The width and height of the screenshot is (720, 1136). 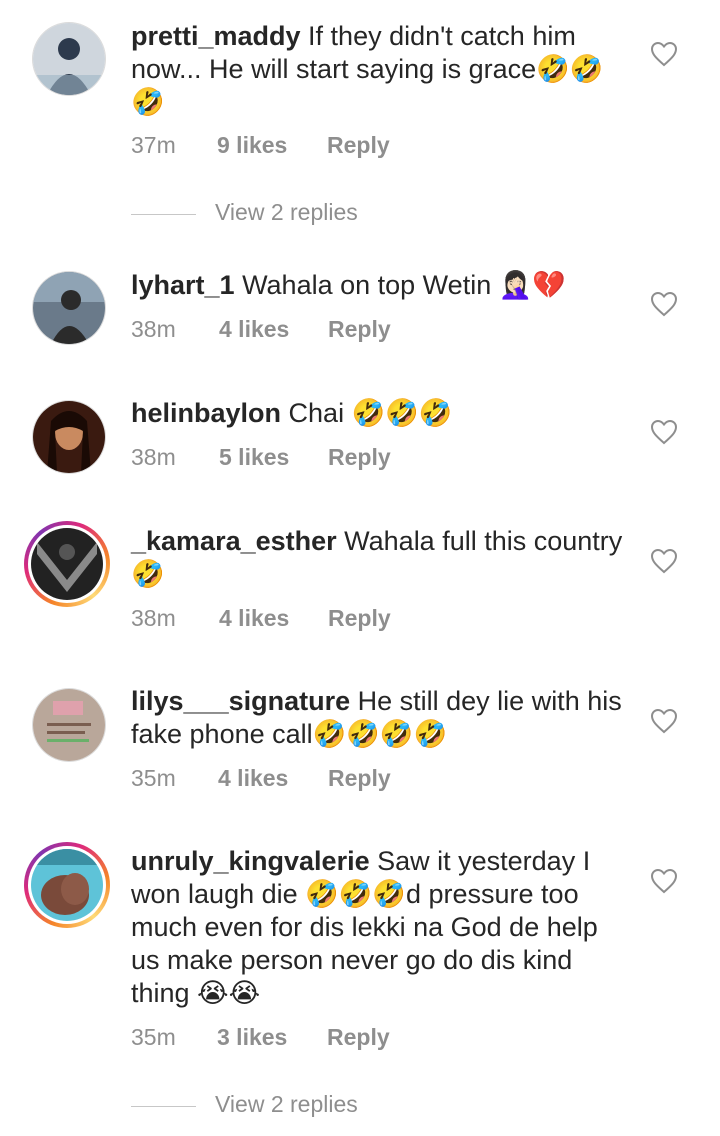 What do you see at coordinates (206, 413) in the screenshot?
I see `comment-username: helinbaylon` at bounding box center [206, 413].